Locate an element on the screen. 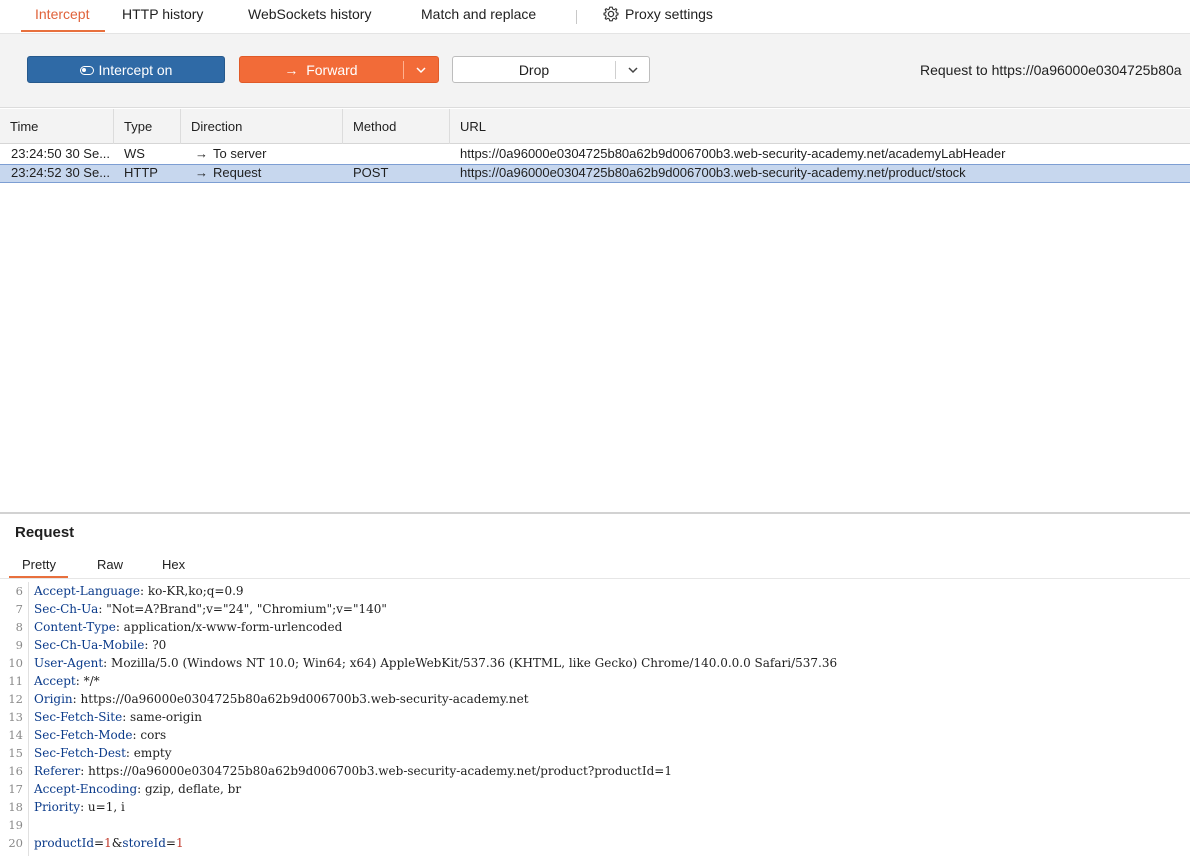  header-name: Accept-Encoding is located at coordinates (86, 789).